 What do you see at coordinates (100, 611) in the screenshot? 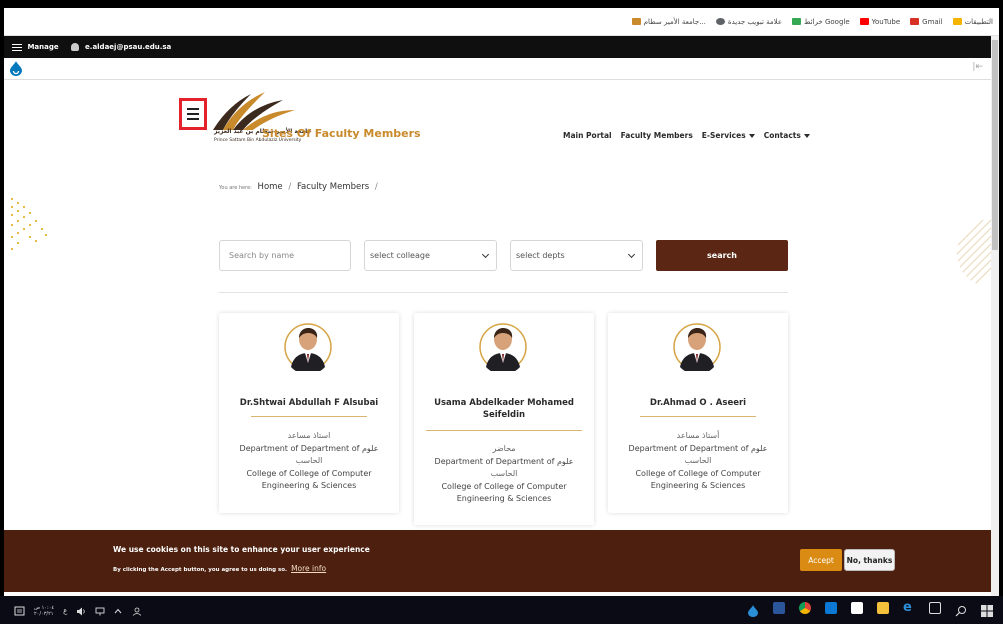
I see `network-icon` at bounding box center [100, 611].